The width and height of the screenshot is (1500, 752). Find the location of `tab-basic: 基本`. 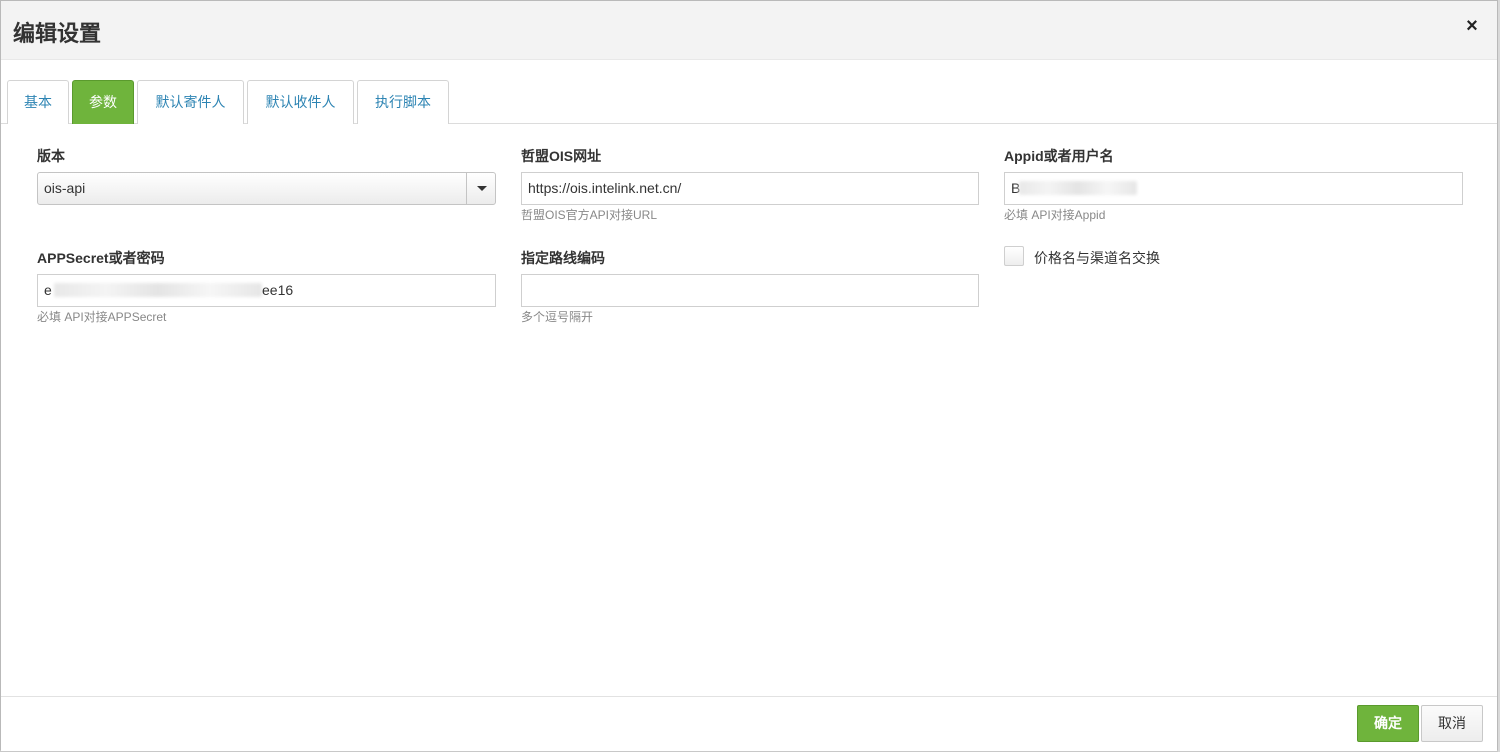

tab-basic: 基本 is located at coordinates (38, 102).